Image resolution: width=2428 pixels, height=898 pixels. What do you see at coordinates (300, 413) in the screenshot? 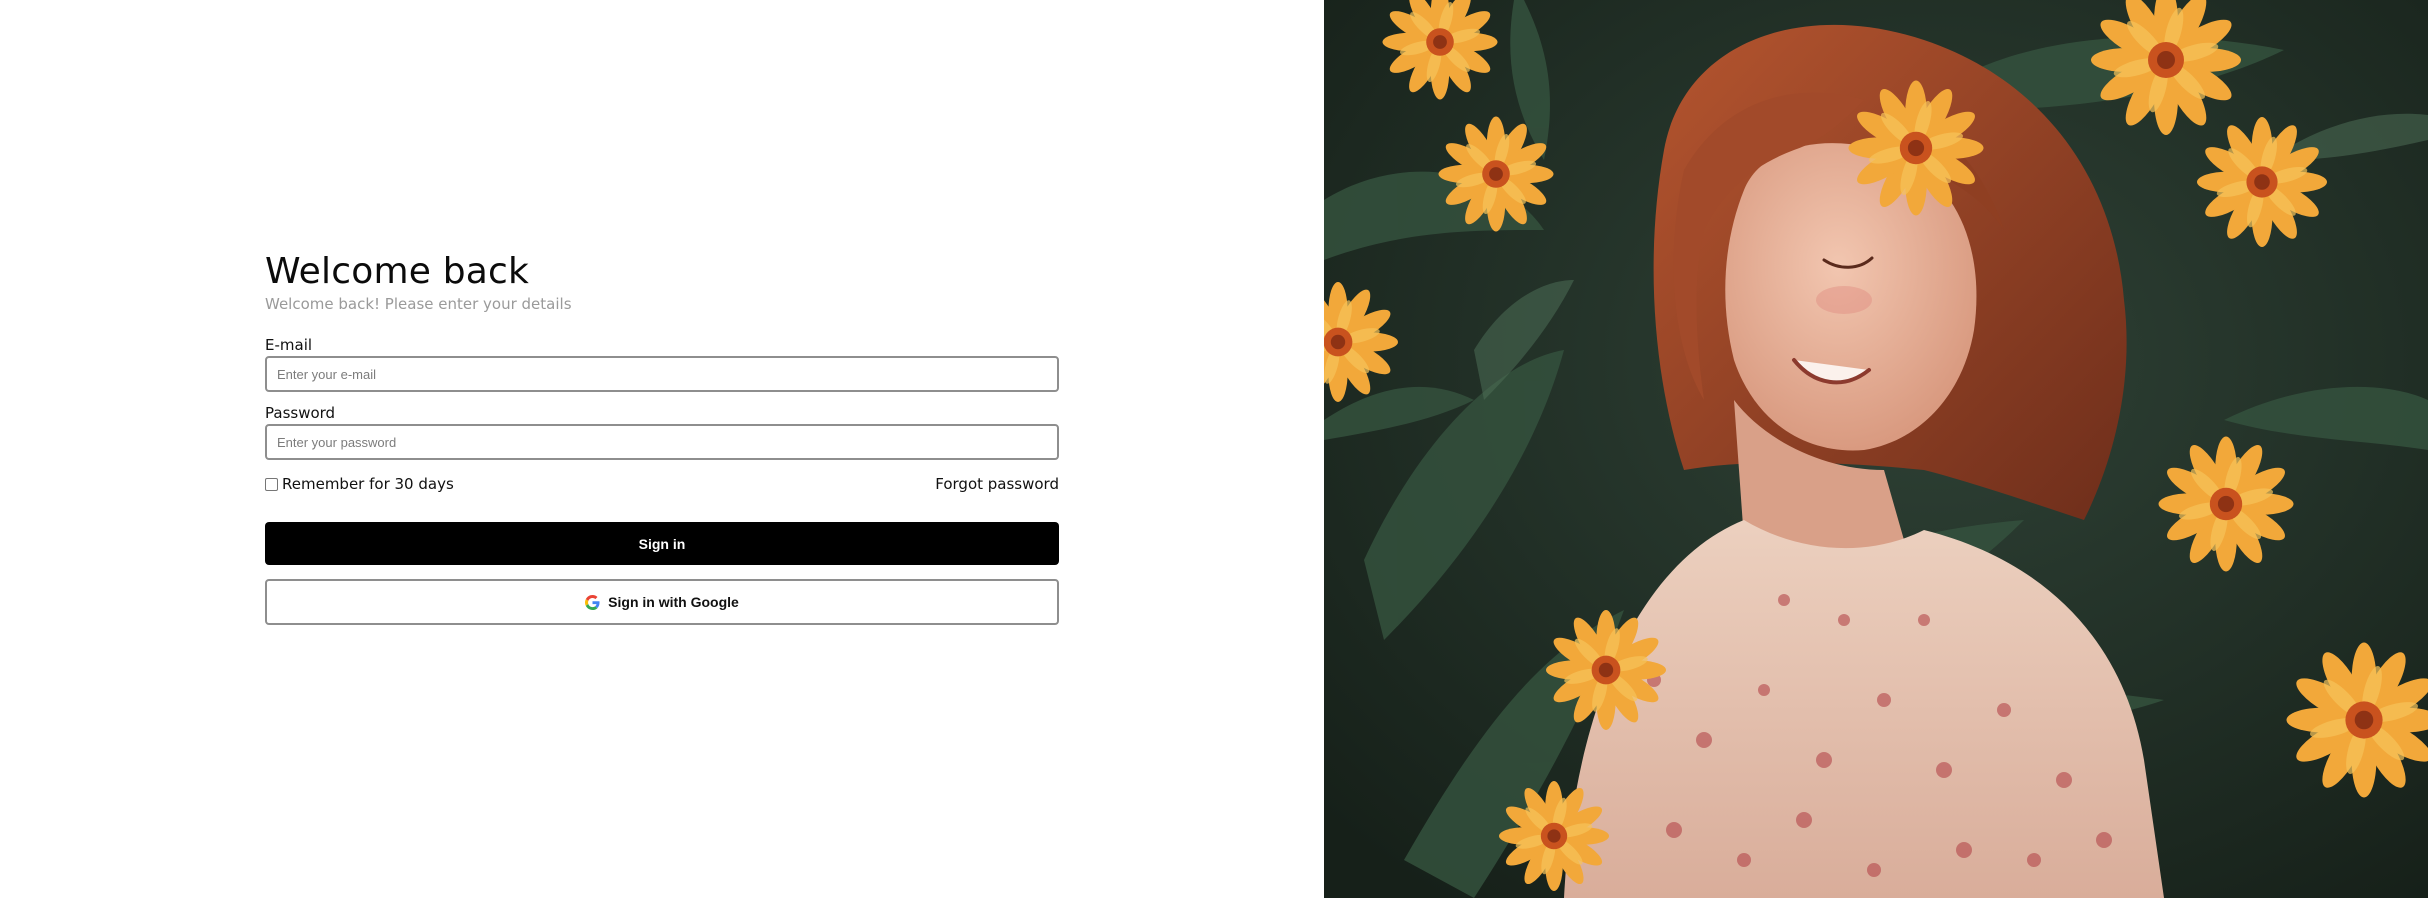
I see `password-label: Password` at bounding box center [300, 413].